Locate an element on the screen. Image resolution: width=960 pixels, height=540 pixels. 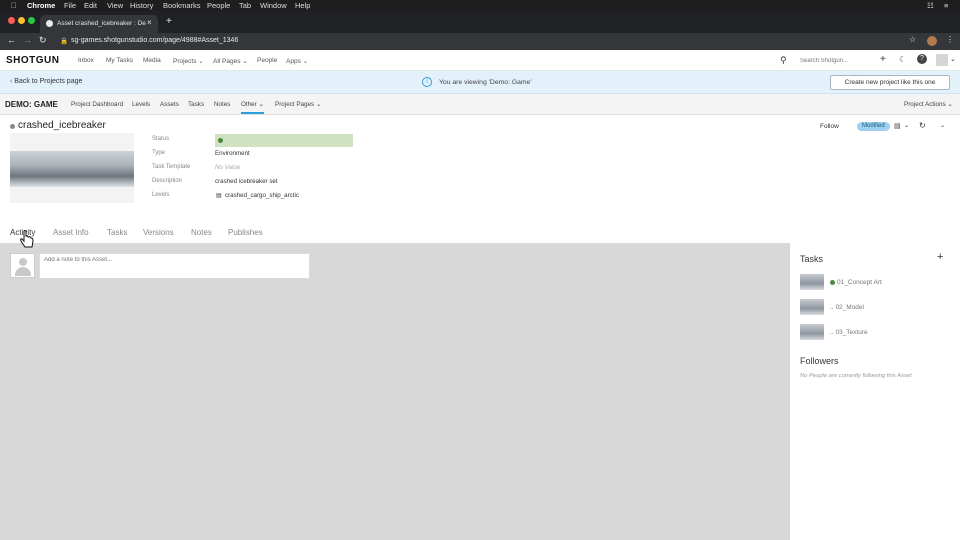
nav-notes: Notes is located at coordinates (222, 104).